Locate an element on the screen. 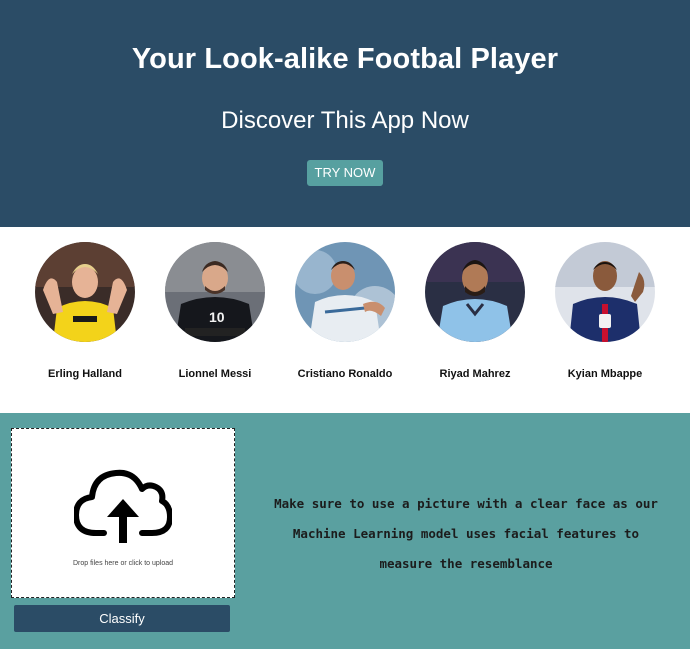 This screenshot has width=690, height=649. player-card-mbappe: Kyian Mbappe is located at coordinates (605, 311).